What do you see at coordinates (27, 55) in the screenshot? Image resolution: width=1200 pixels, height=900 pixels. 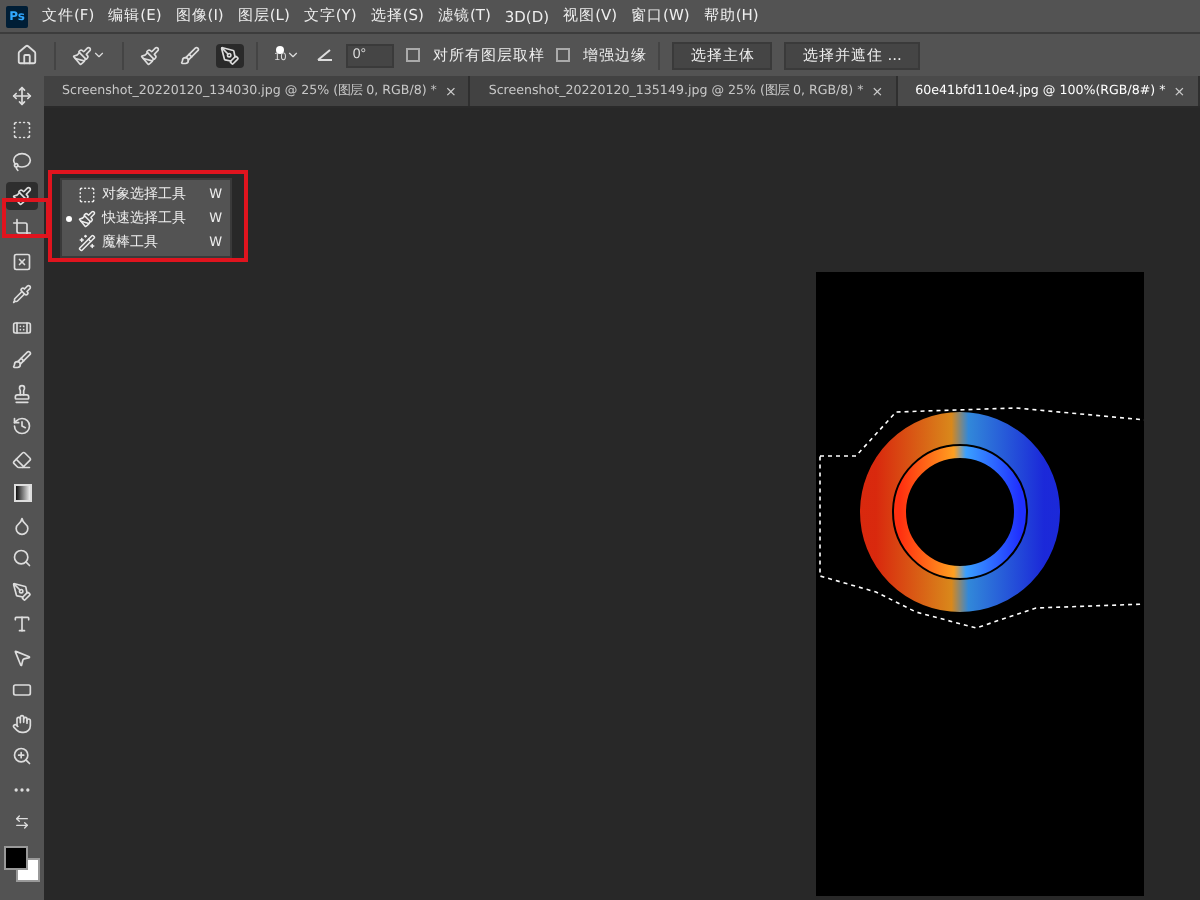 I see `home-button` at bounding box center [27, 55].